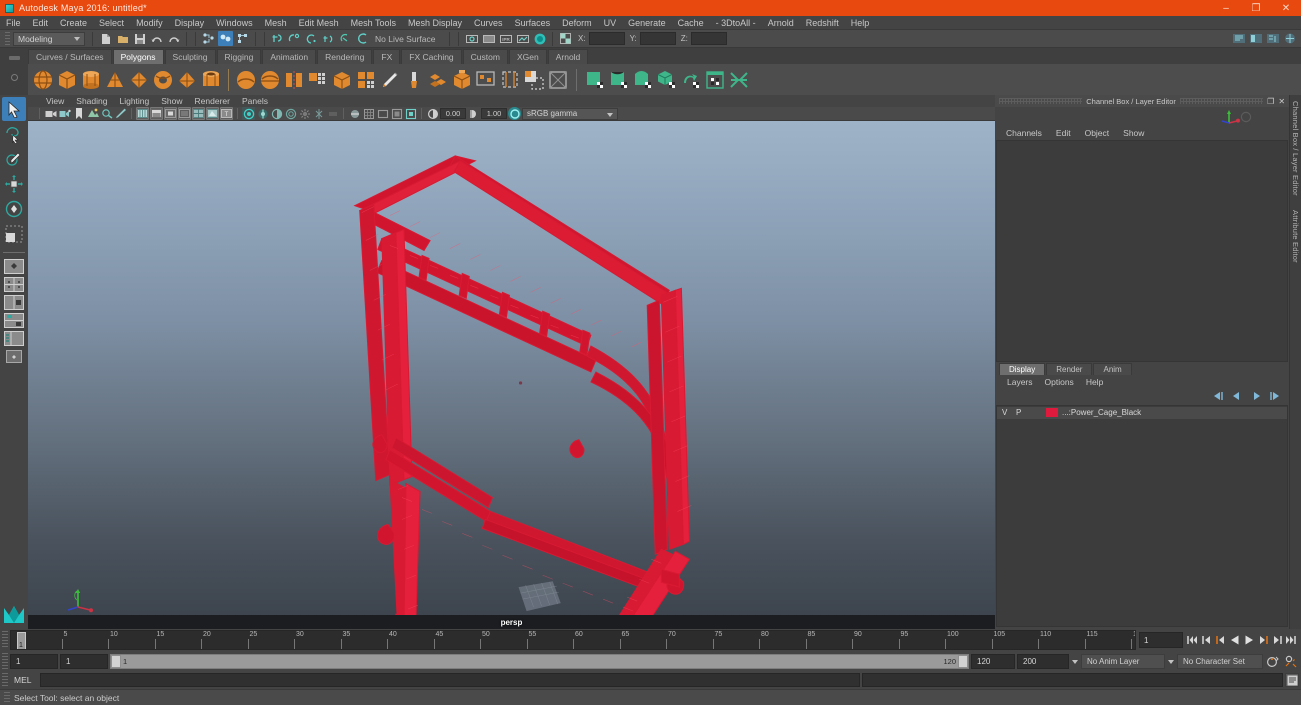 The height and width of the screenshot is (705, 1301). What do you see at coordinates (568, 56) in the screenshot?
I see `shelf-tab-arnold: Arnold` at bounding box center [568, 56].